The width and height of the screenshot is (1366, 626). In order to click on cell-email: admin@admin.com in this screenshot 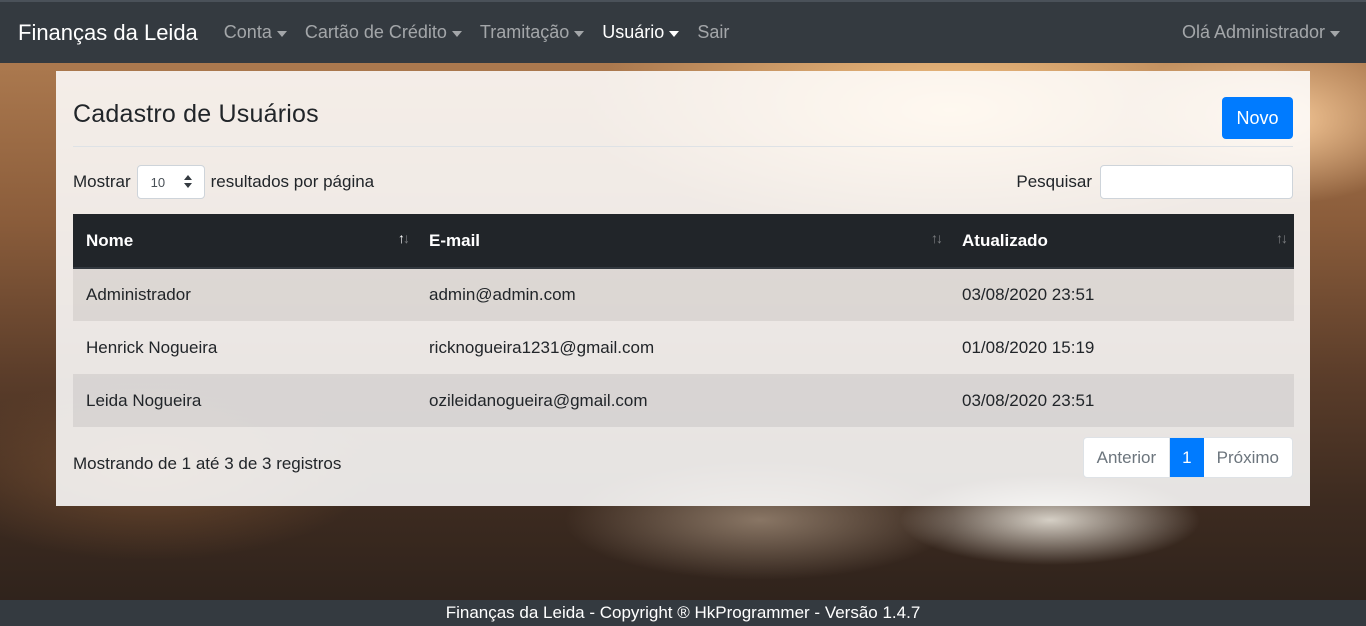, I will do `click(502, 294)`.